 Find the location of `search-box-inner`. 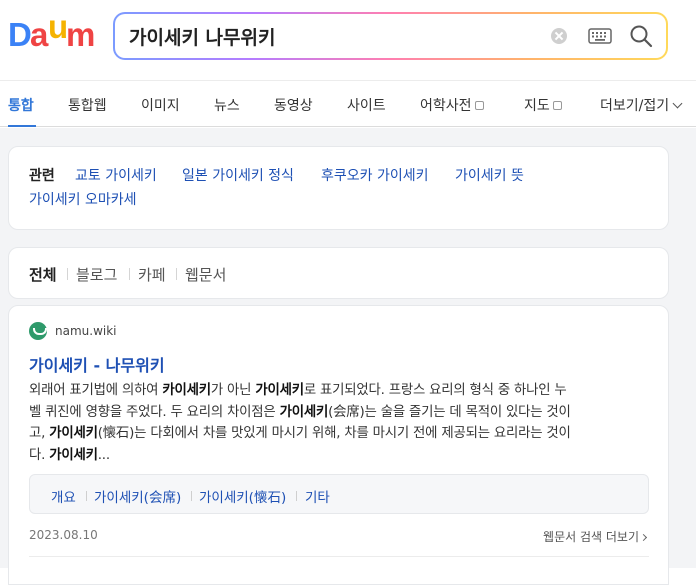

search-box-inner is located at coordinates (390, 36).